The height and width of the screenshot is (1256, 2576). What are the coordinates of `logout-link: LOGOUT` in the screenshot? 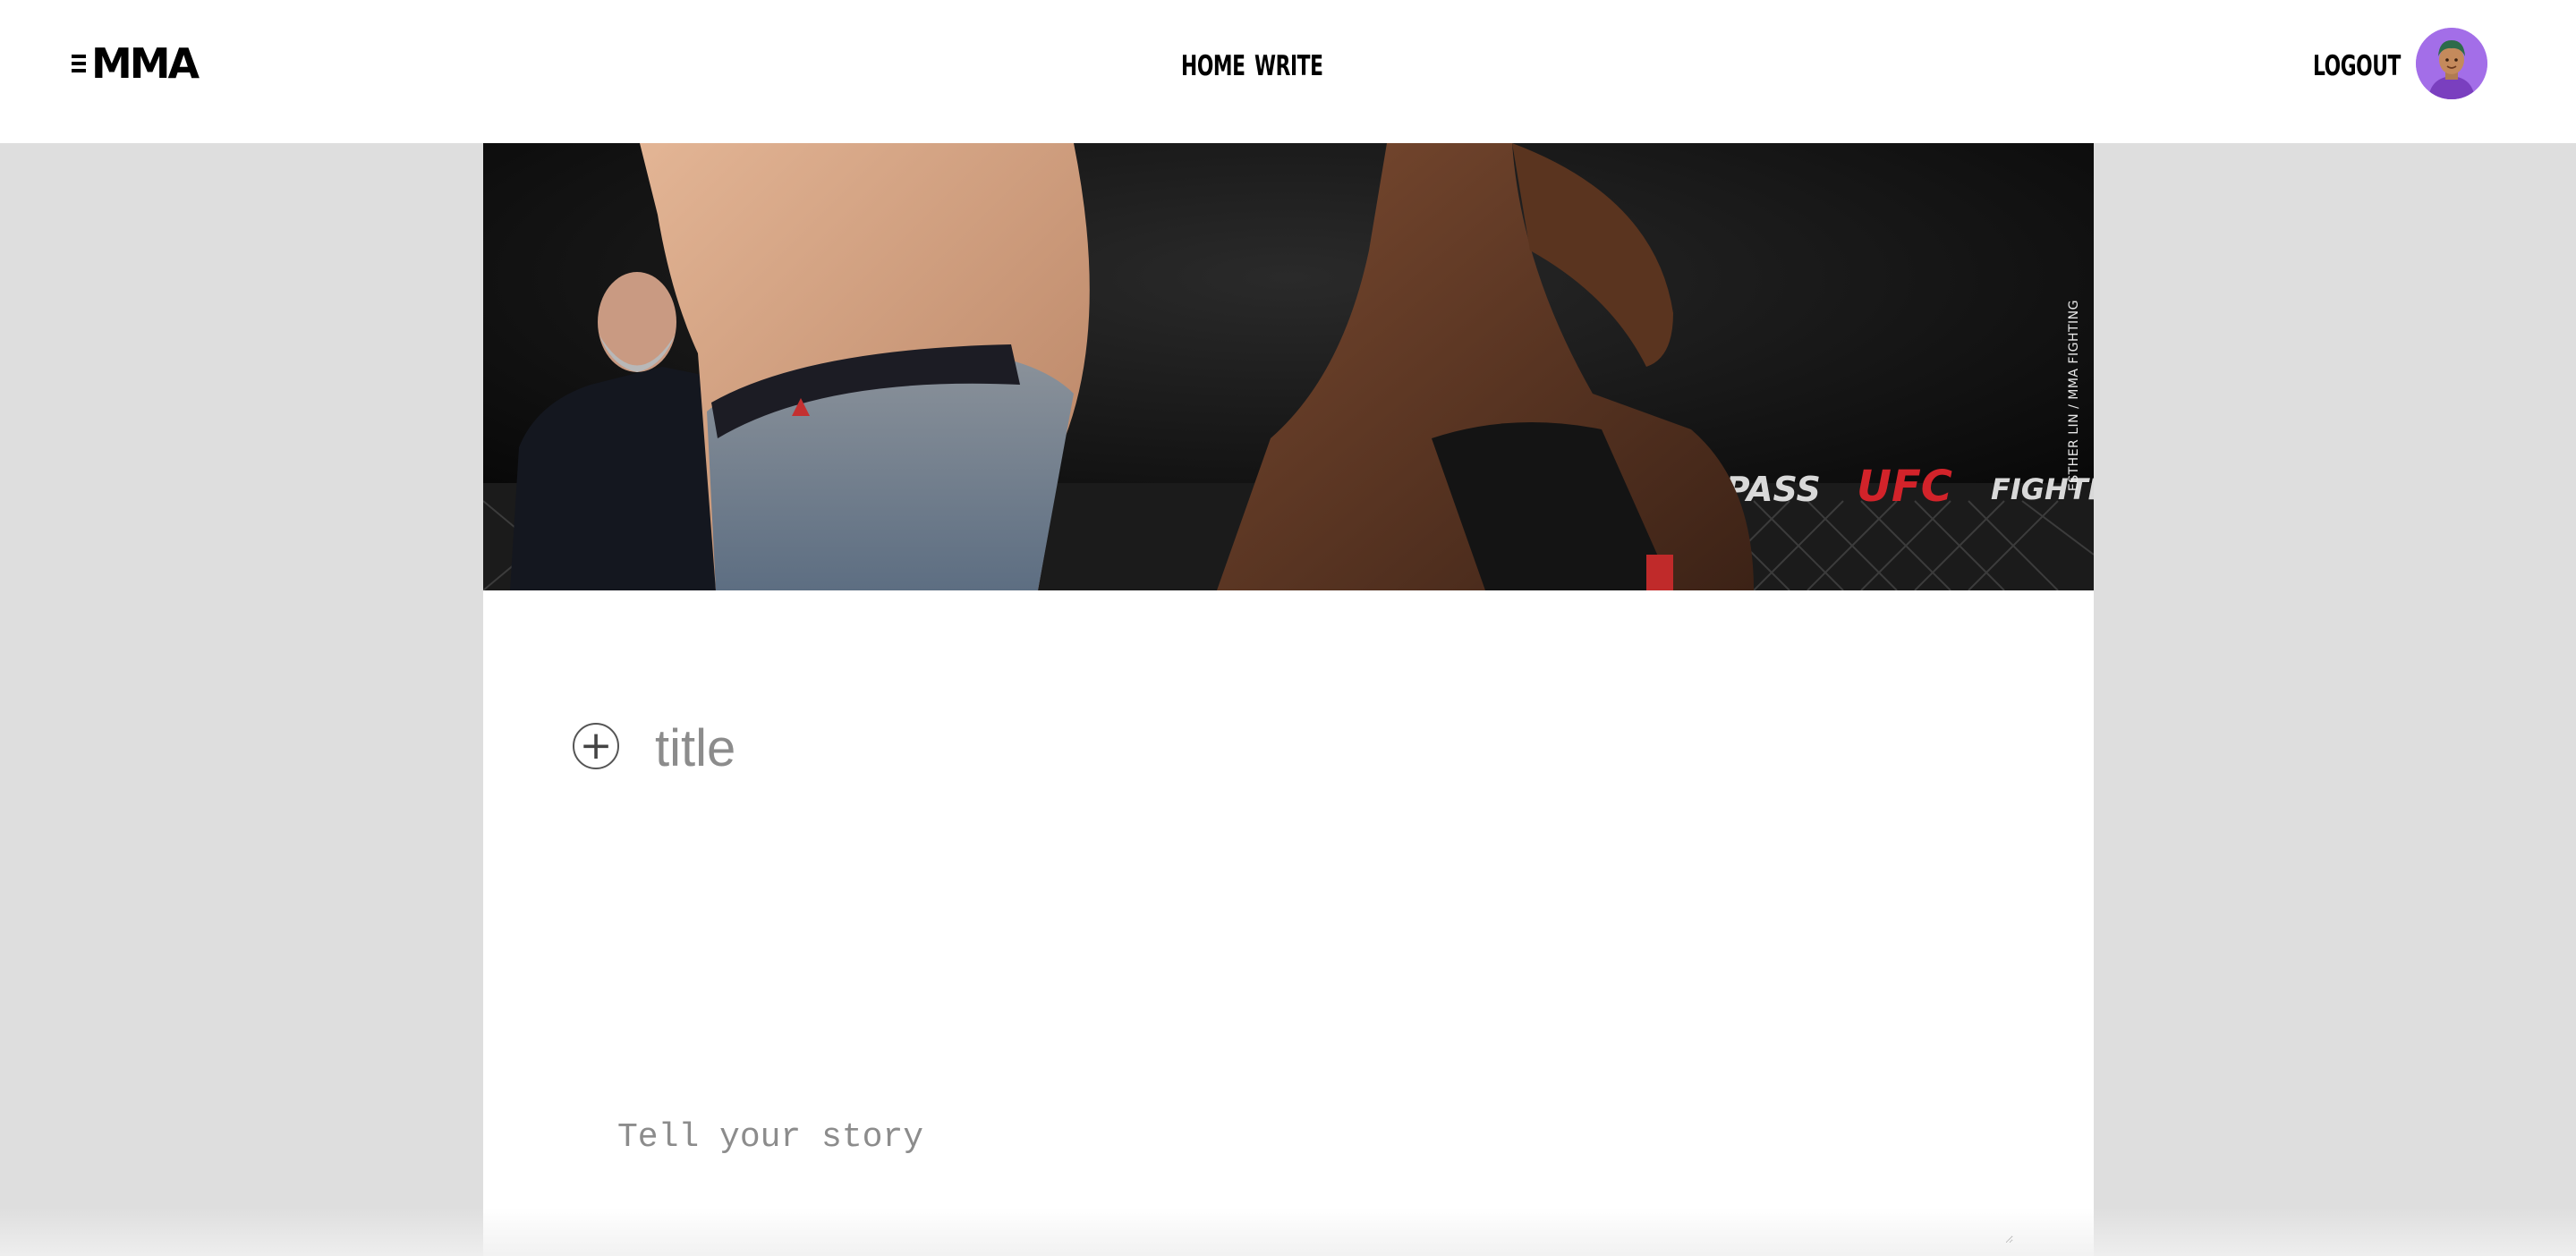 It's located at (2357, 66).